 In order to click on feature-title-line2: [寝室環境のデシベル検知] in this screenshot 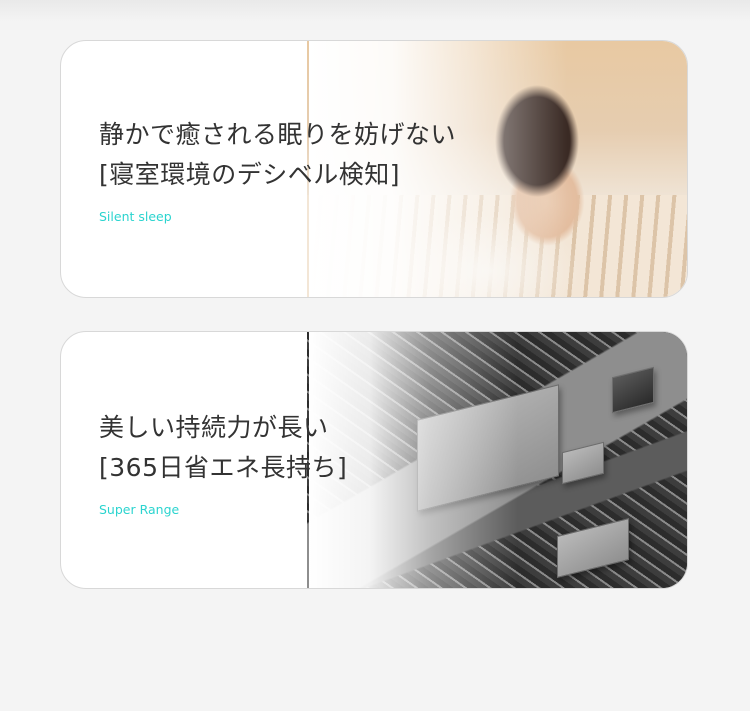, I will do `click(250, 174)`.